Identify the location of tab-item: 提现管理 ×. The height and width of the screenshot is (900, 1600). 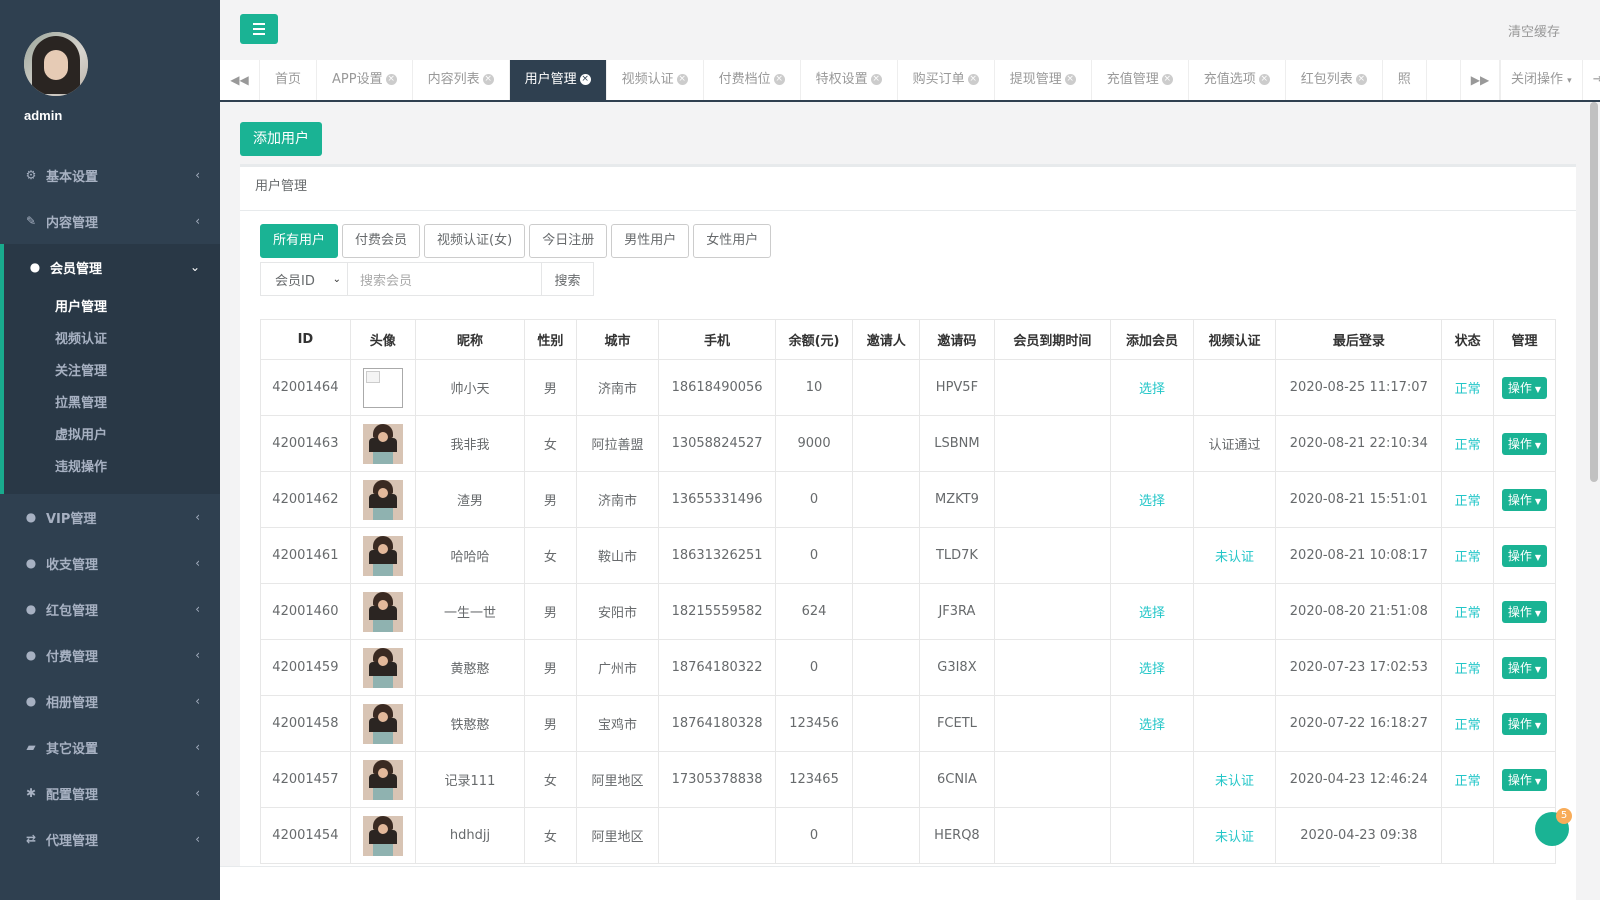
(1043, 80).